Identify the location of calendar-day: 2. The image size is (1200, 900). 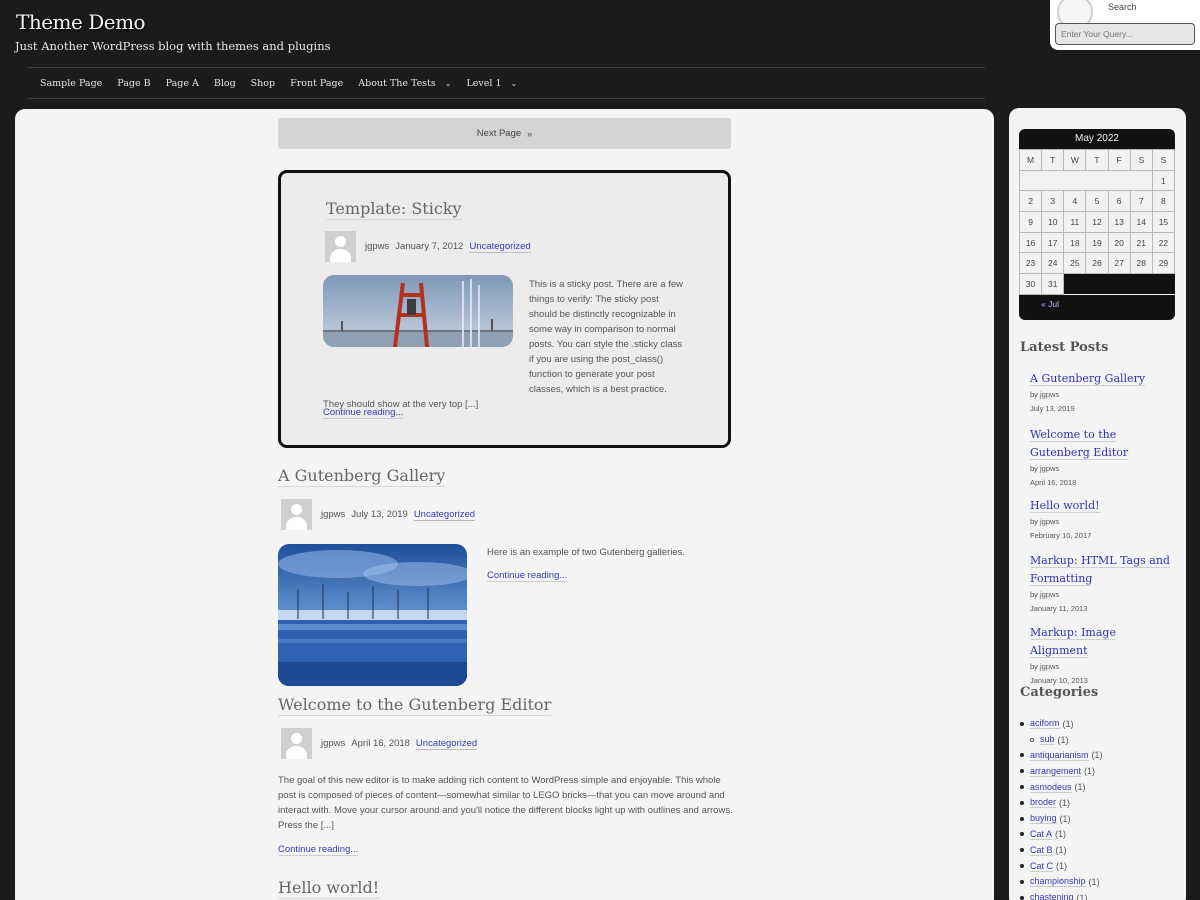
(1031, 201).